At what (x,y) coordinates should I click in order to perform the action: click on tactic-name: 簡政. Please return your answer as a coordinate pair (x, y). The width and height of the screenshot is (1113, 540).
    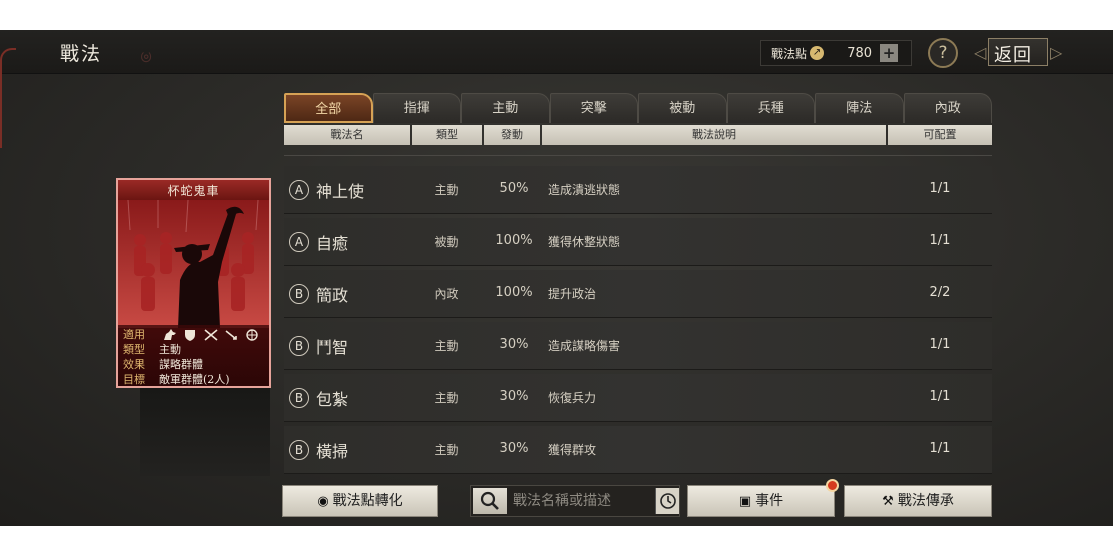
    Looking at the image, I should click on (332, 295).